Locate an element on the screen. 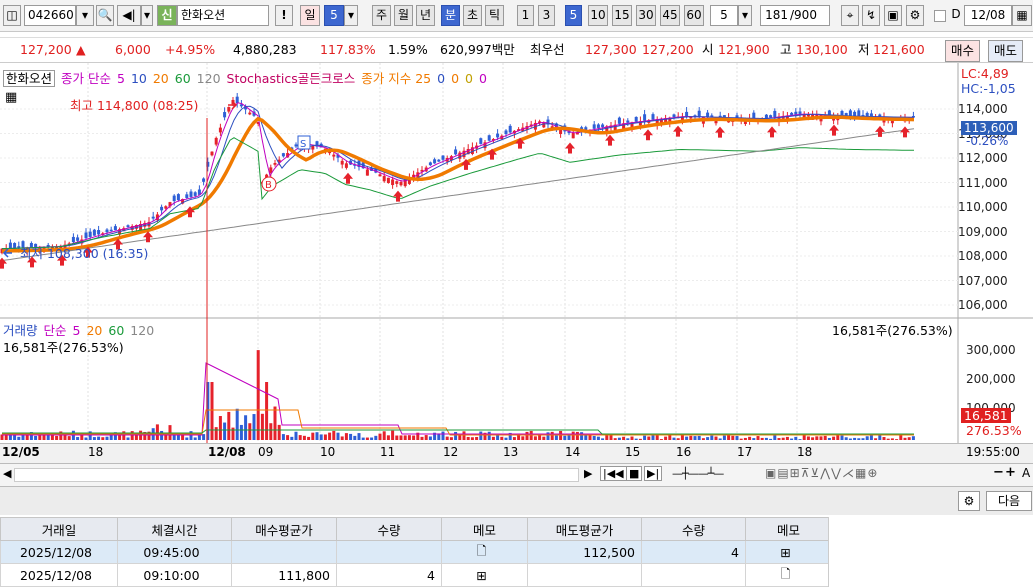  sound-icon: ◀| is located at coordinates (129, 15).